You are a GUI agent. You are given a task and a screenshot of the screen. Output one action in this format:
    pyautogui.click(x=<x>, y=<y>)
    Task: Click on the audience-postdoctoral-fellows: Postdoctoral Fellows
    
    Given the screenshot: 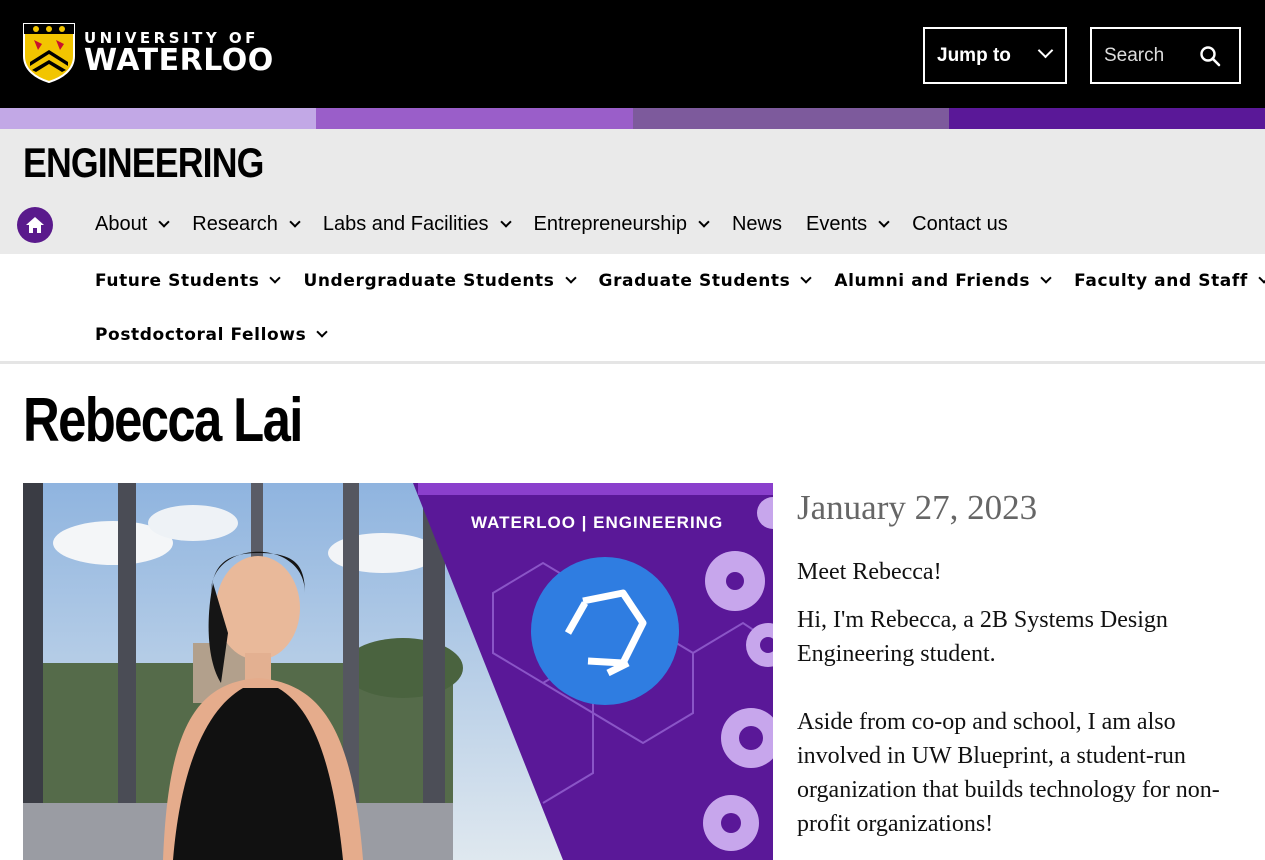 What is the action you would take?
    pyautogui.click(x=211, y=335)
    